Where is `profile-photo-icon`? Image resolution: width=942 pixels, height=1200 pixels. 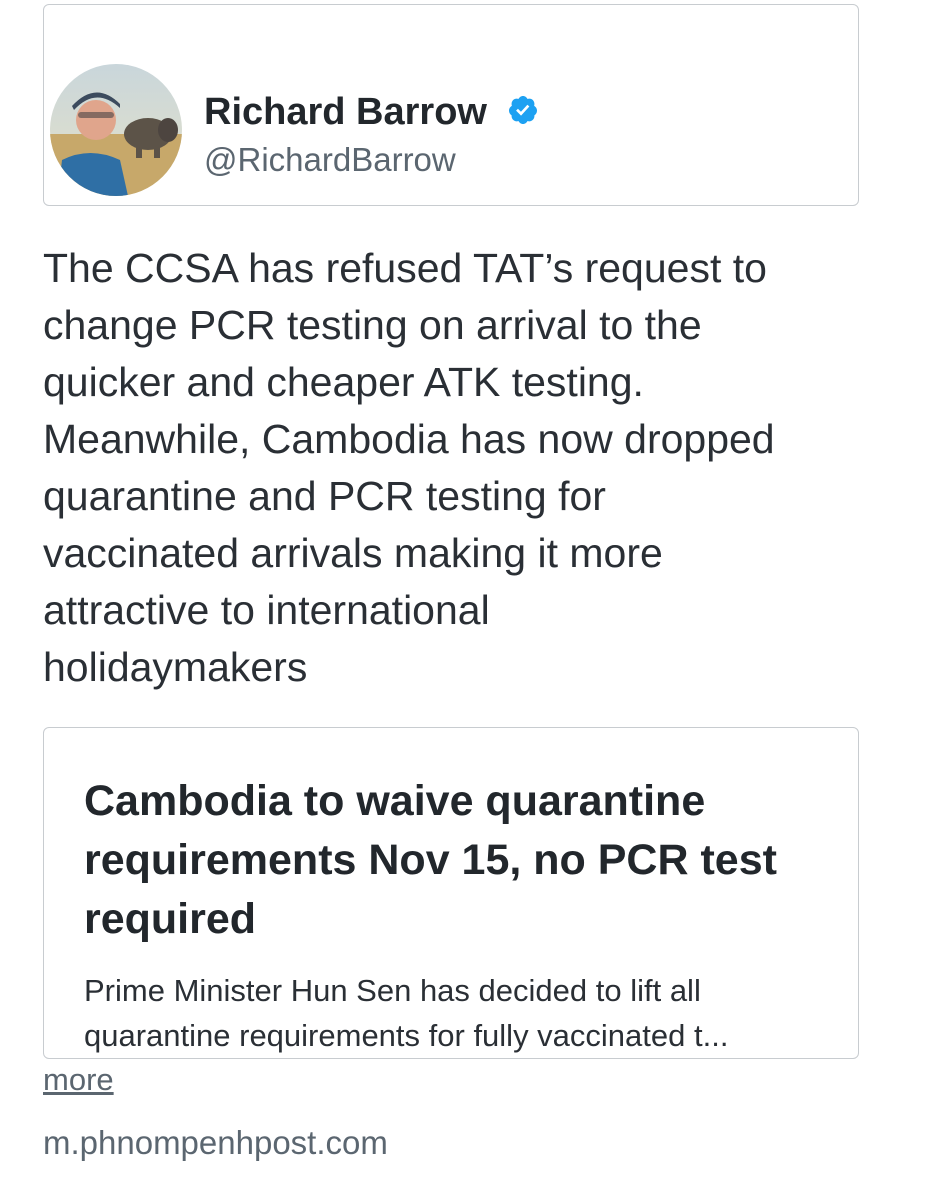 profile-photo-icon is located at coordinates (116, 130).